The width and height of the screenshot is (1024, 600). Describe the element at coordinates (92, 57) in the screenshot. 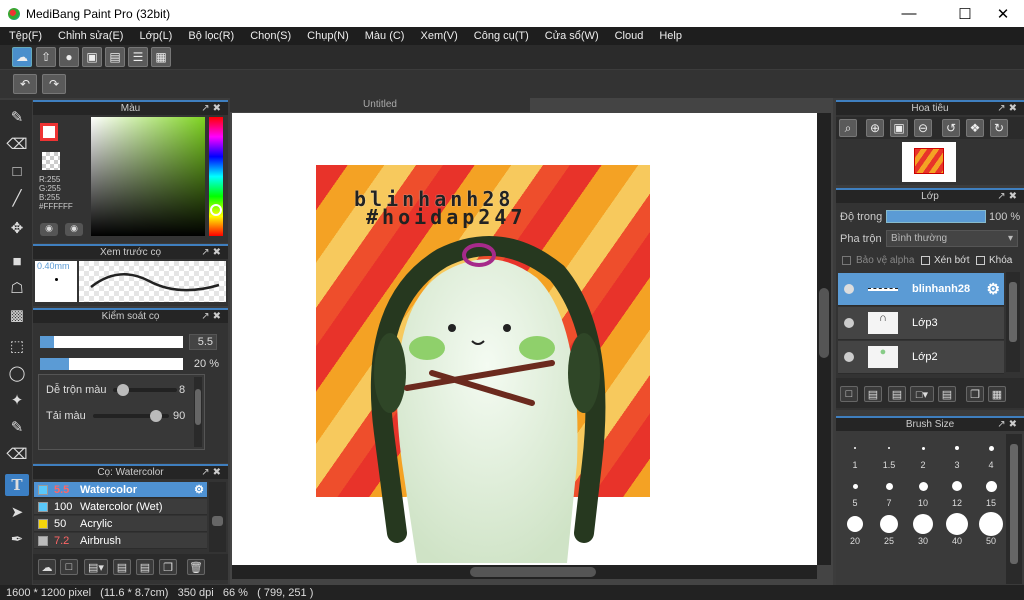

I see `comment-icon: ▣` at that location.